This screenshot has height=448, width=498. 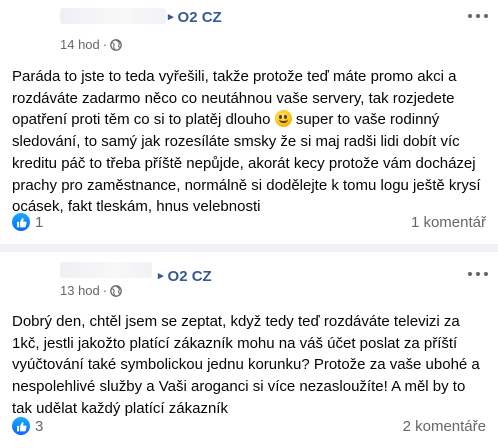 I want to click on reaction-count: 1, so click(x=39, y=222).